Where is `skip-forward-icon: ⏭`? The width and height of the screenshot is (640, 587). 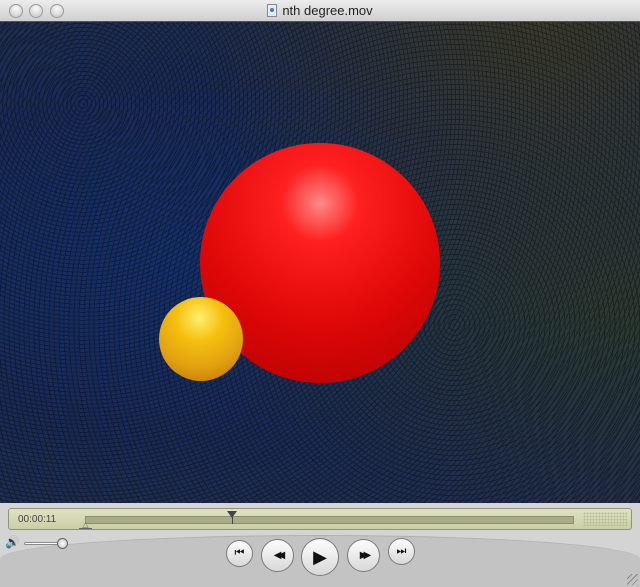
skip-forward-icon: ⏭ is located at coordinates (401, 551).